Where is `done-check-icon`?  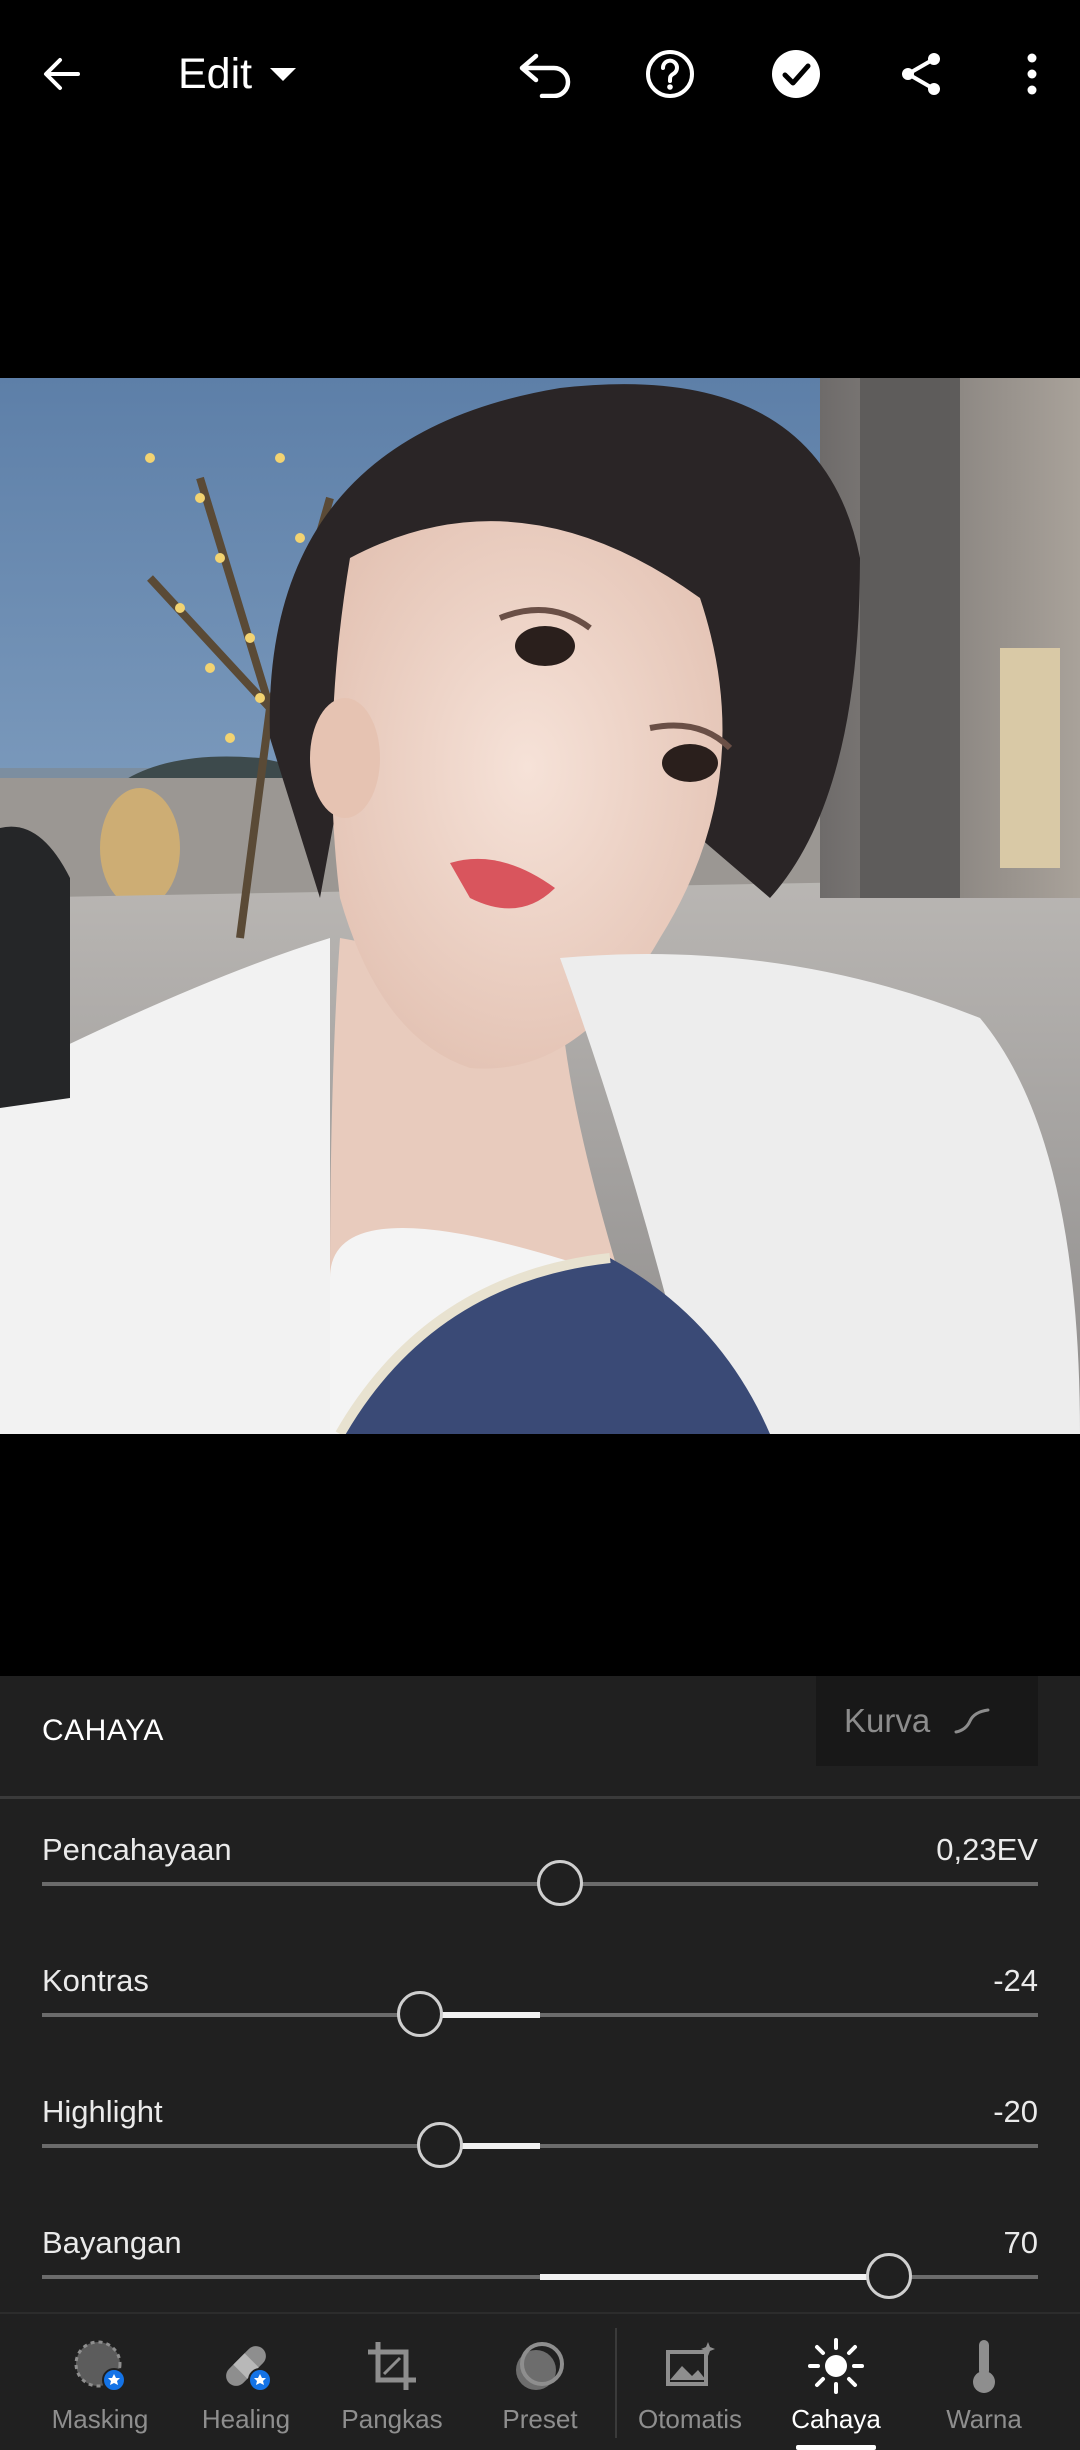 done-check-icon is located at coordinates (796, 74).